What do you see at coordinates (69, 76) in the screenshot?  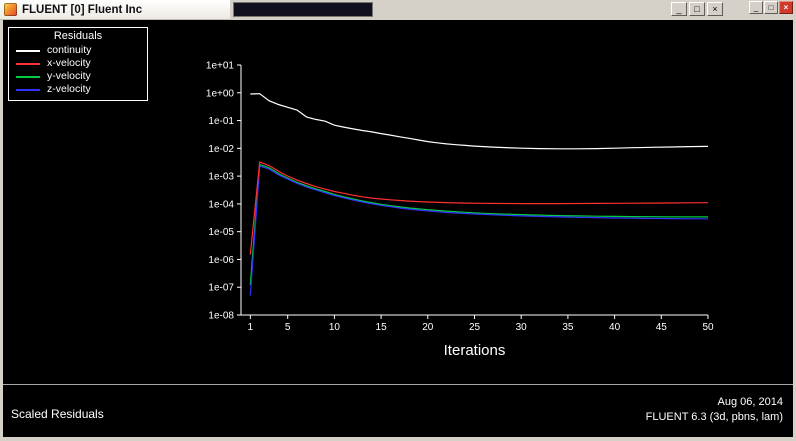 I see `legend-item-label: y-velocity` at bounding box center [69, 76].